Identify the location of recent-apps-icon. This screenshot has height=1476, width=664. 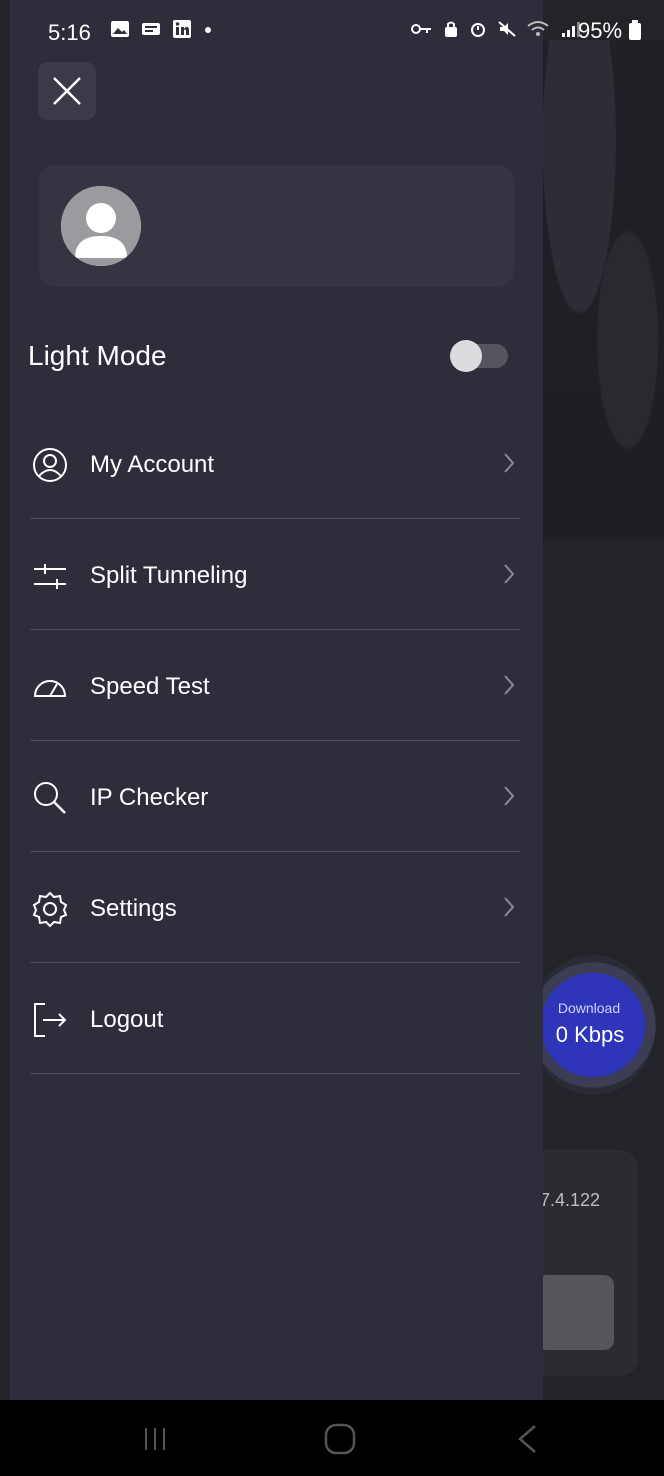
(155, 1439).